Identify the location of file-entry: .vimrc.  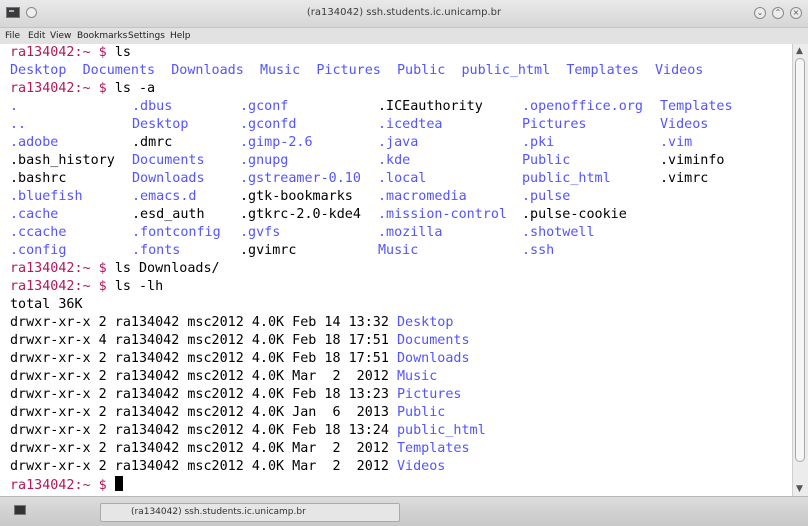
(684, 178).